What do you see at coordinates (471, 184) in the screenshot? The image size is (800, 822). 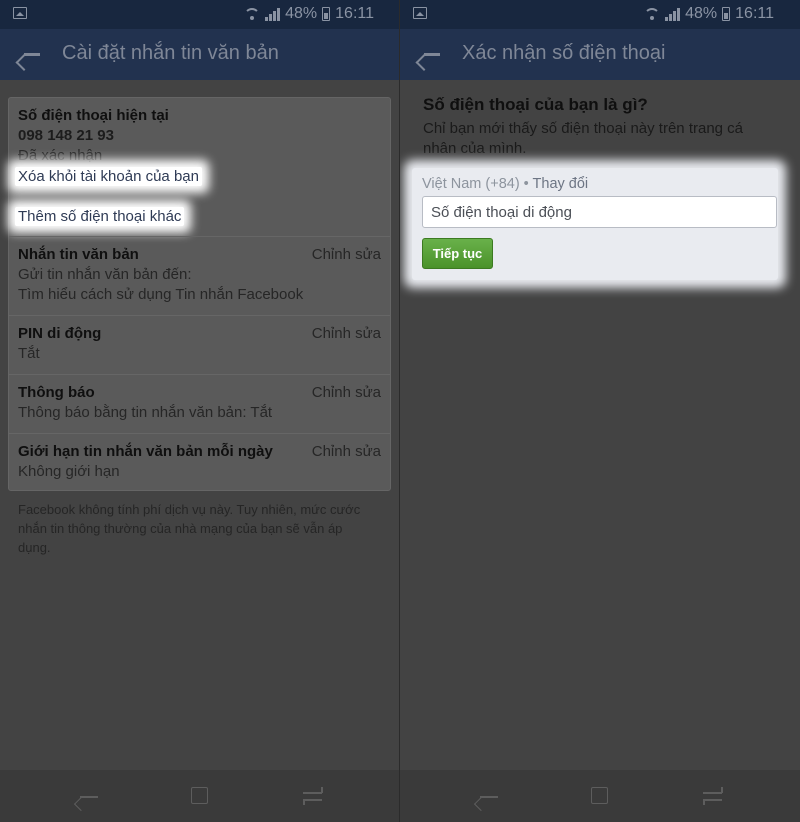 I see `country-code: Việt Nam (+84)` at bounding box center [471, 184].